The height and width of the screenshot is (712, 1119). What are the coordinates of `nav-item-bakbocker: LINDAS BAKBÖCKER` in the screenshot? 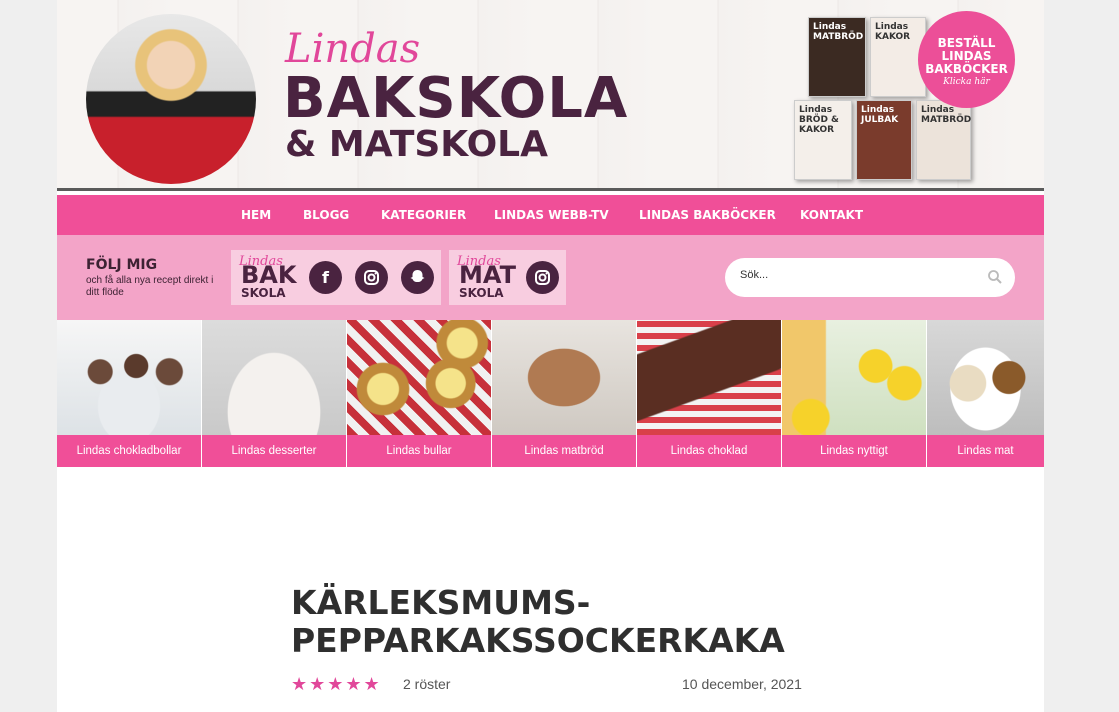 It's located at (707, 215).